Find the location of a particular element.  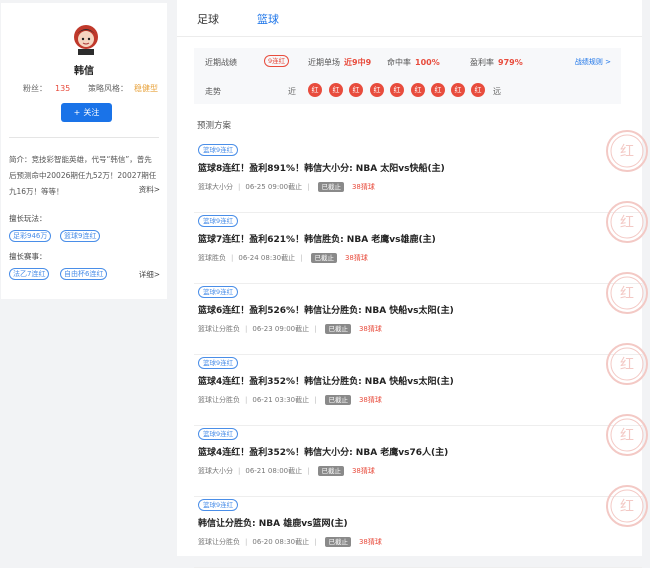

bio-more-link: 资料> is located at coordinates (149, 189).